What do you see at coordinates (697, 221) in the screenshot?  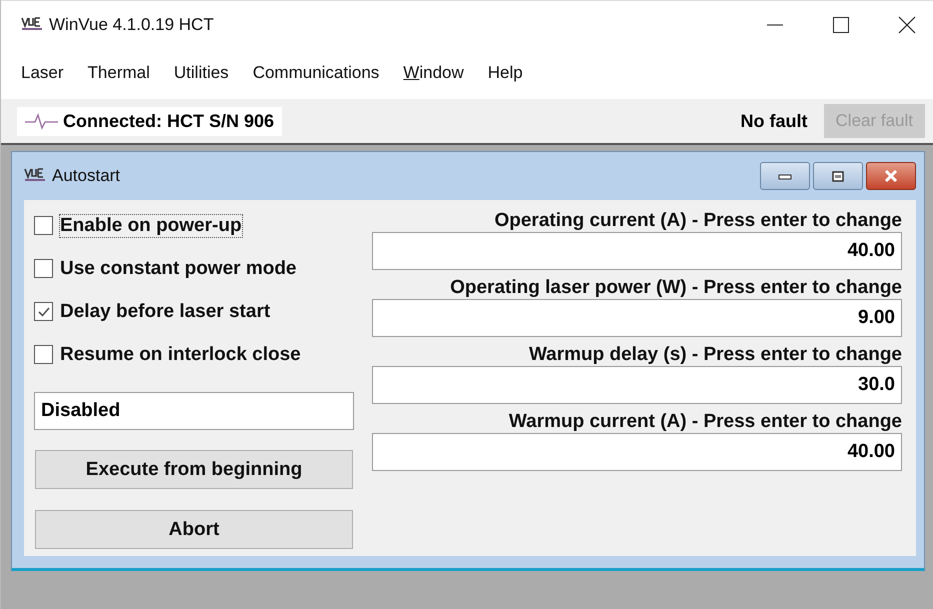 I see `field-label: Operating current (A) - Press enter to change` at bounding box center [697, 221].